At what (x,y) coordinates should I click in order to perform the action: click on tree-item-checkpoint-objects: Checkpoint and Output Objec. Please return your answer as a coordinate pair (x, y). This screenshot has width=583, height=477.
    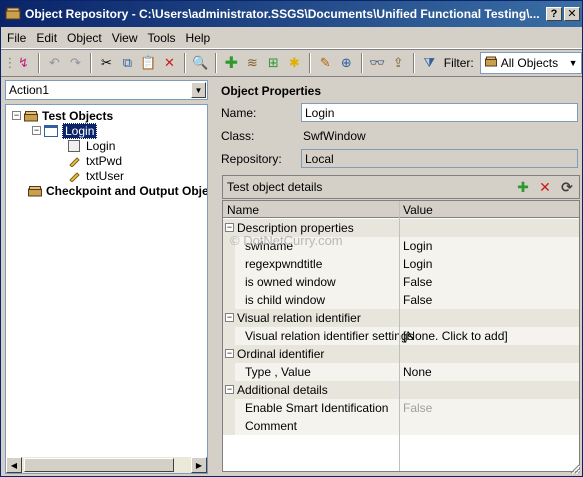
    Looking at the image, I should click on (118, 190).